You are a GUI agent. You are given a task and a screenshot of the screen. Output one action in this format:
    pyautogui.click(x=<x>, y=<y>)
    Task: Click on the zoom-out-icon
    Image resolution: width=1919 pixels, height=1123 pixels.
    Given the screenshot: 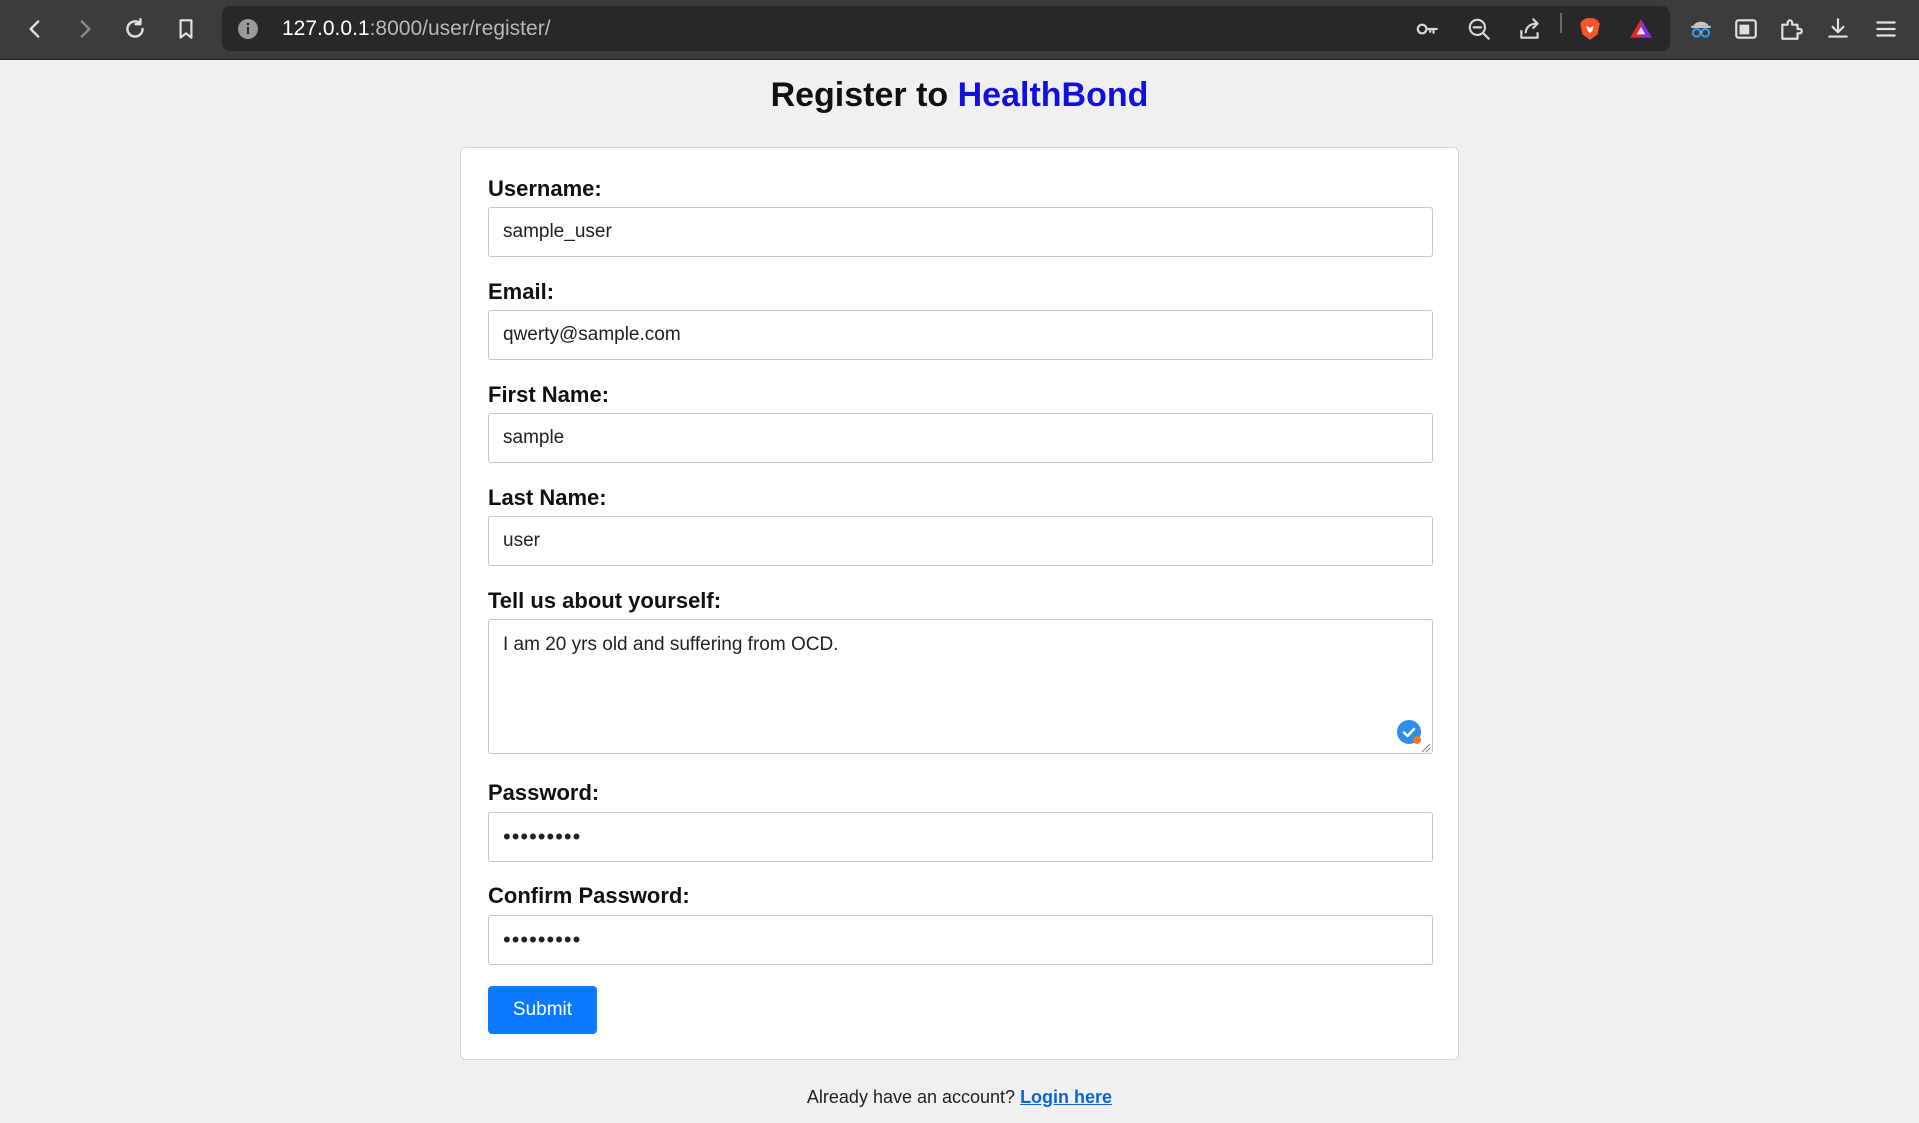 What is the action you would take?
    pyautogui.click(x=1479, y=29)
    